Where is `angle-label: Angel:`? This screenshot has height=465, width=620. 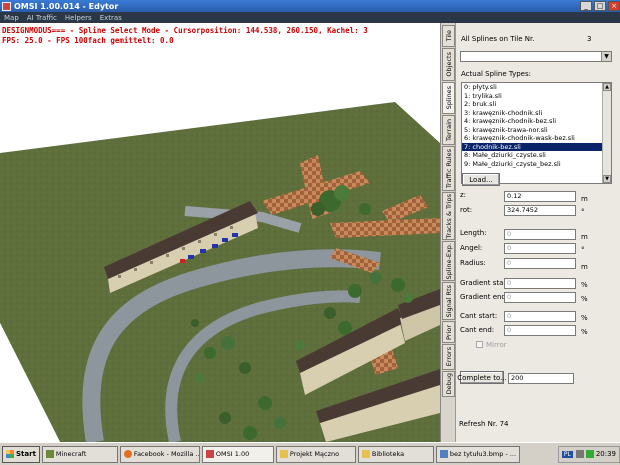 angle-label: Angel: is located at coordinates (471, 248).